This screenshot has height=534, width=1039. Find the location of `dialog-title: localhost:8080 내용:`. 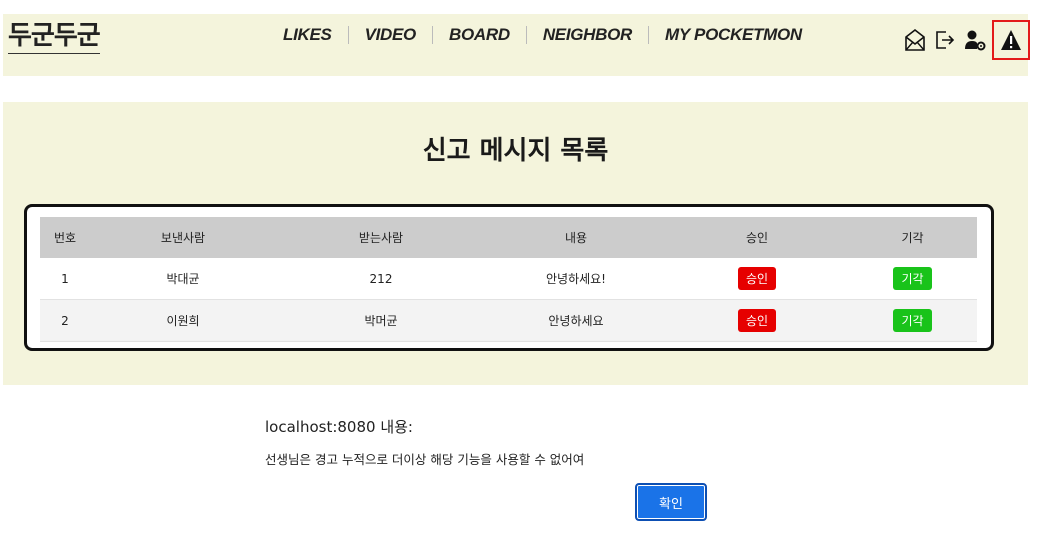

dialog-title: localhost:8080 내용: is located at coordinates (339, 427).